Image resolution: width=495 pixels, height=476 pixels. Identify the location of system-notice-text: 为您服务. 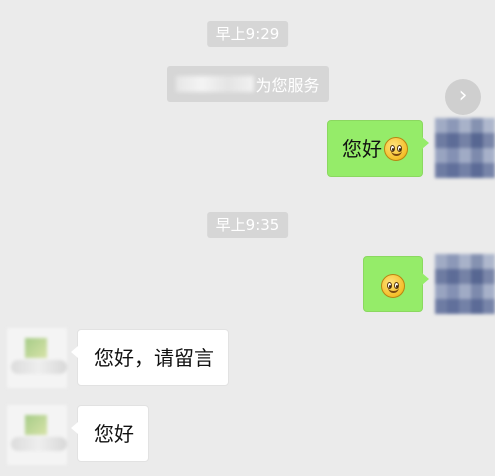
(287, 85).